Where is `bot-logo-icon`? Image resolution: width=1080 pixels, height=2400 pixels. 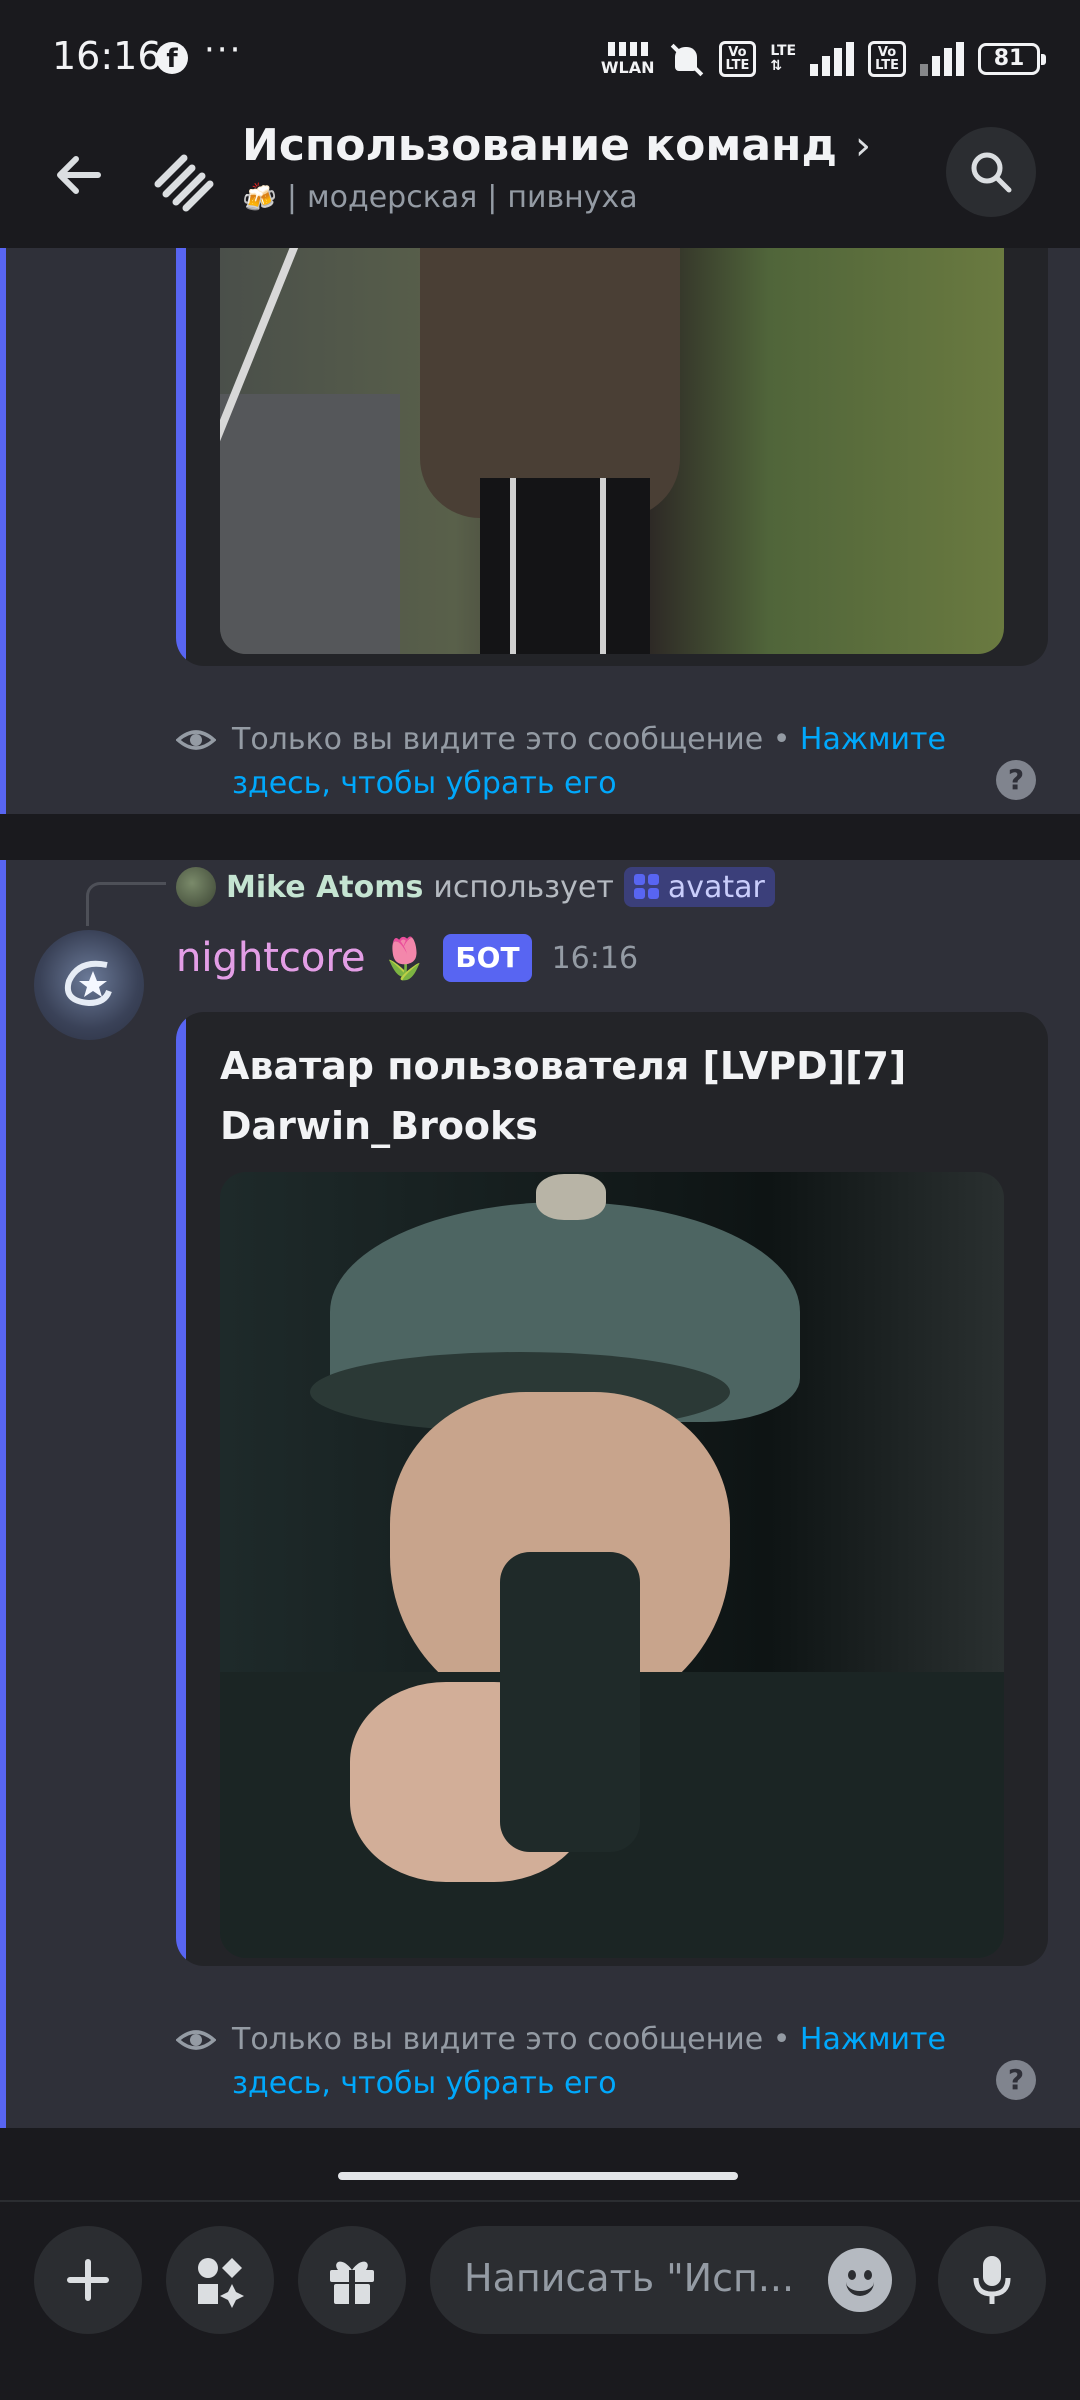 bot-logo-icon is located at coordinates (88, 983).